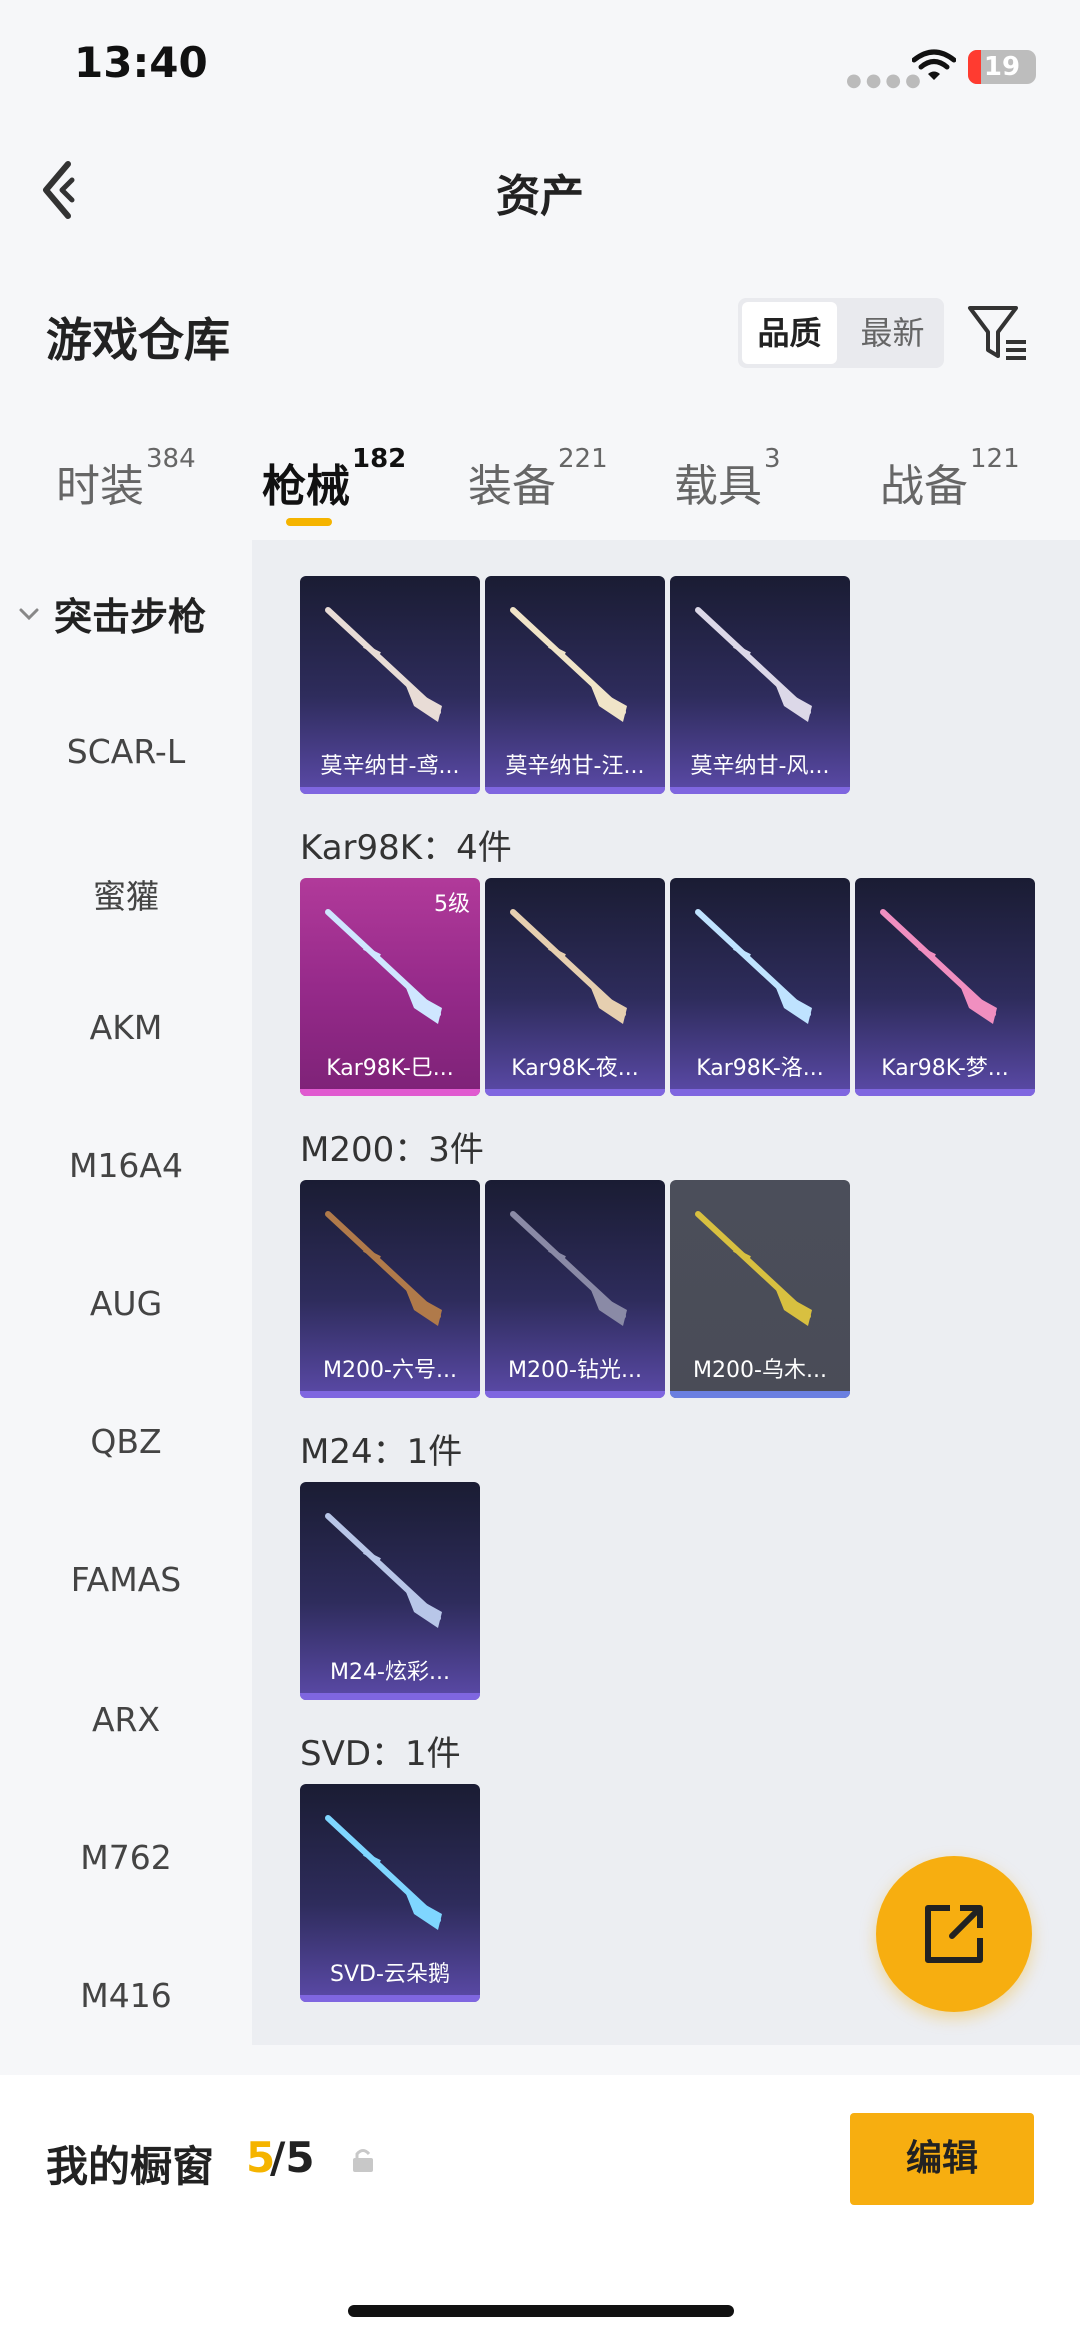 This screenshot has width=1080, height=2339. What do you see at coordinates (892, 333) in the screenshot?
I see `sort-newest-button: 最新` at bounding box center [892, 333].